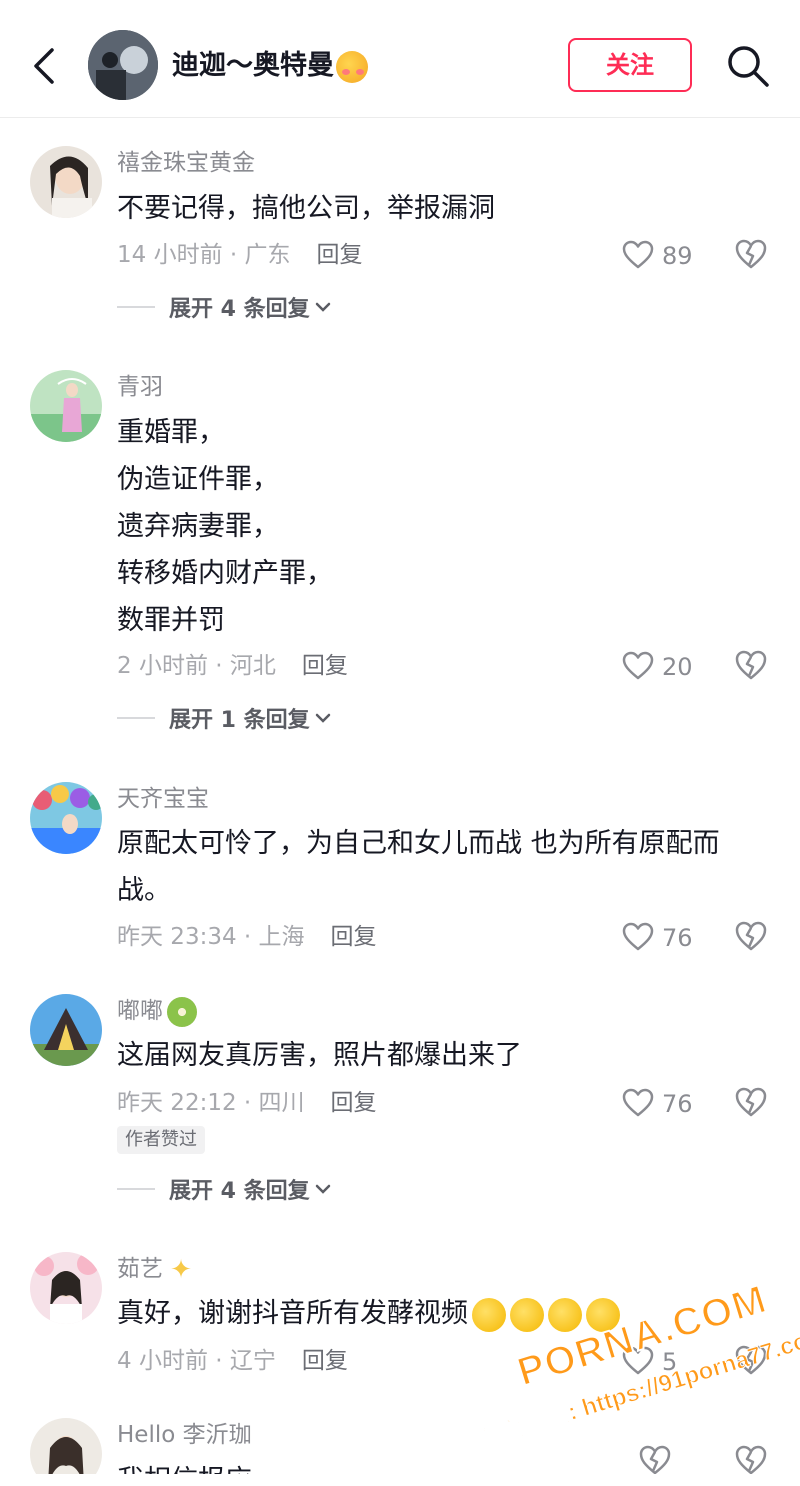  I want to click on comment-username: 茹艺 ✦, so click(156, 1269).